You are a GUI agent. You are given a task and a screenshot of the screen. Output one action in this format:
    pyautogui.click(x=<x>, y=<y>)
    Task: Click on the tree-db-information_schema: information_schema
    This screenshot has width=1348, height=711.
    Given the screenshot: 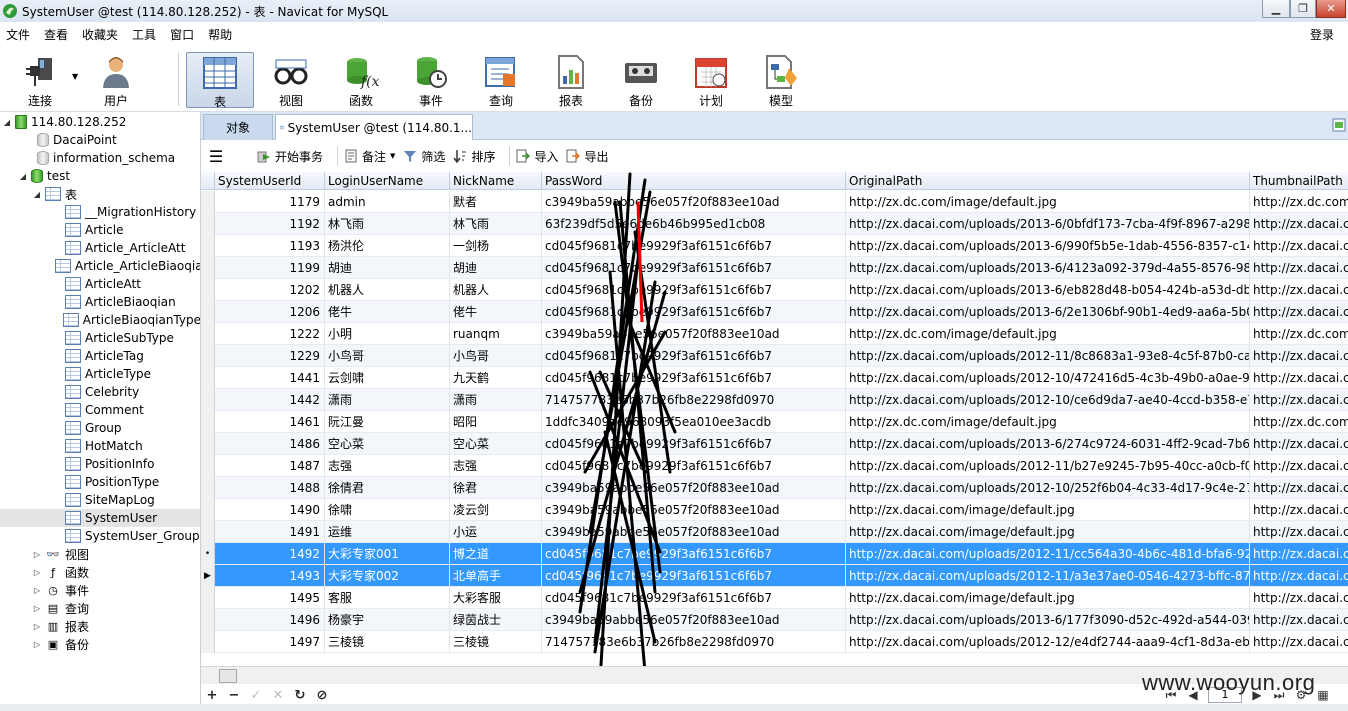 What is the action you would take?
    pyautogui.click(x=100, y=158)
    